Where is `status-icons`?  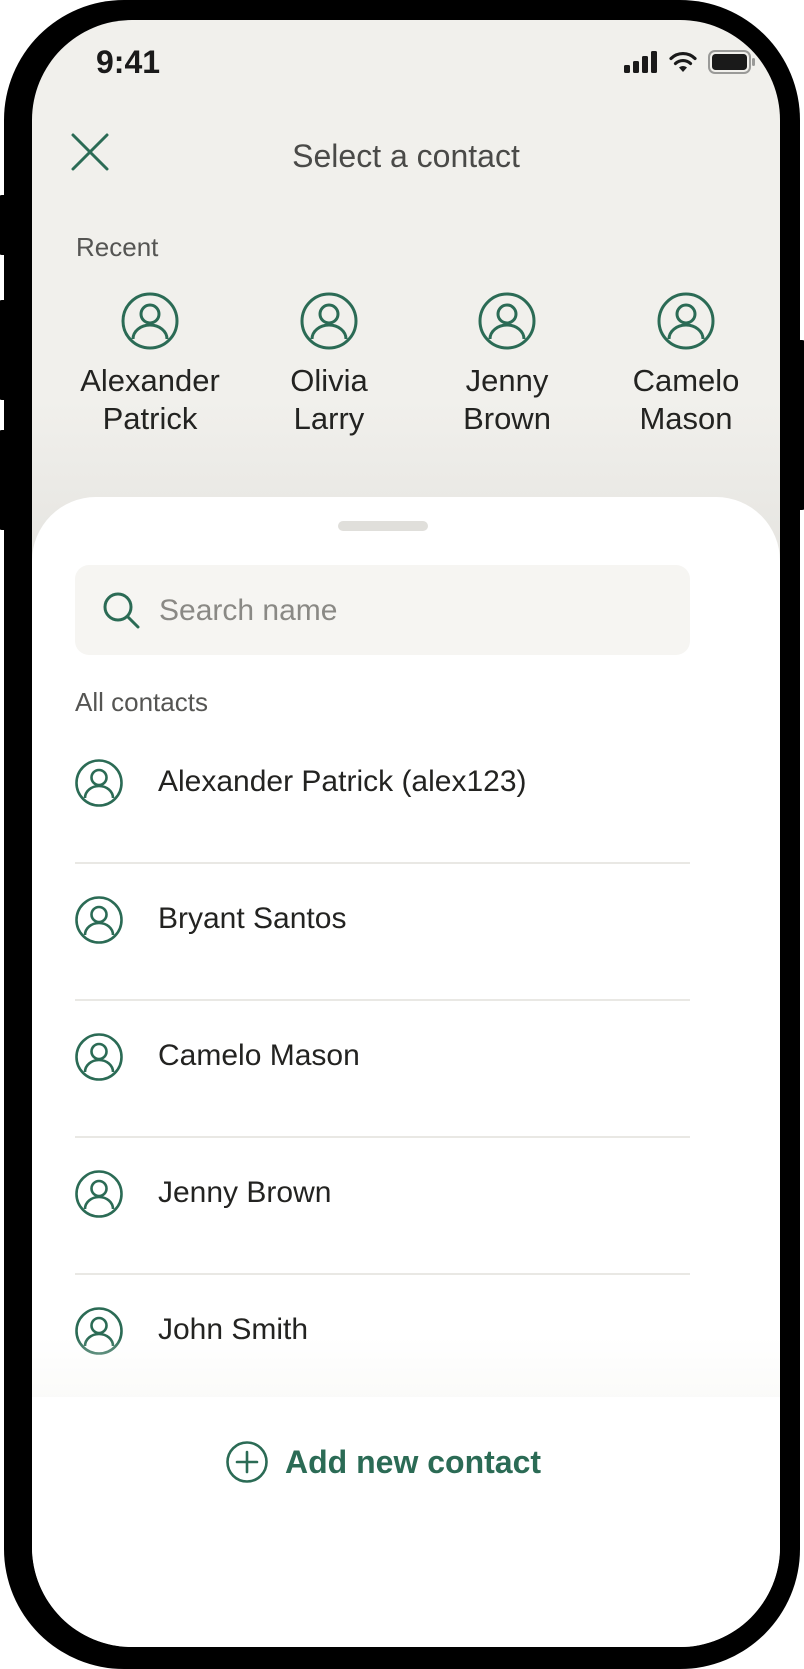
status-icons is located at coordinates (690, 62).